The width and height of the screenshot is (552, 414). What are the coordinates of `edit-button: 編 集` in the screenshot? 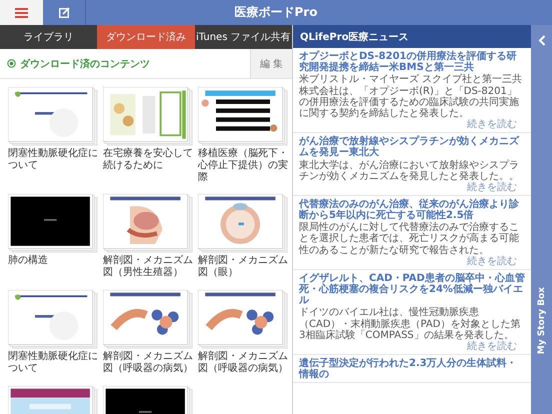 It's located at (271, 63).